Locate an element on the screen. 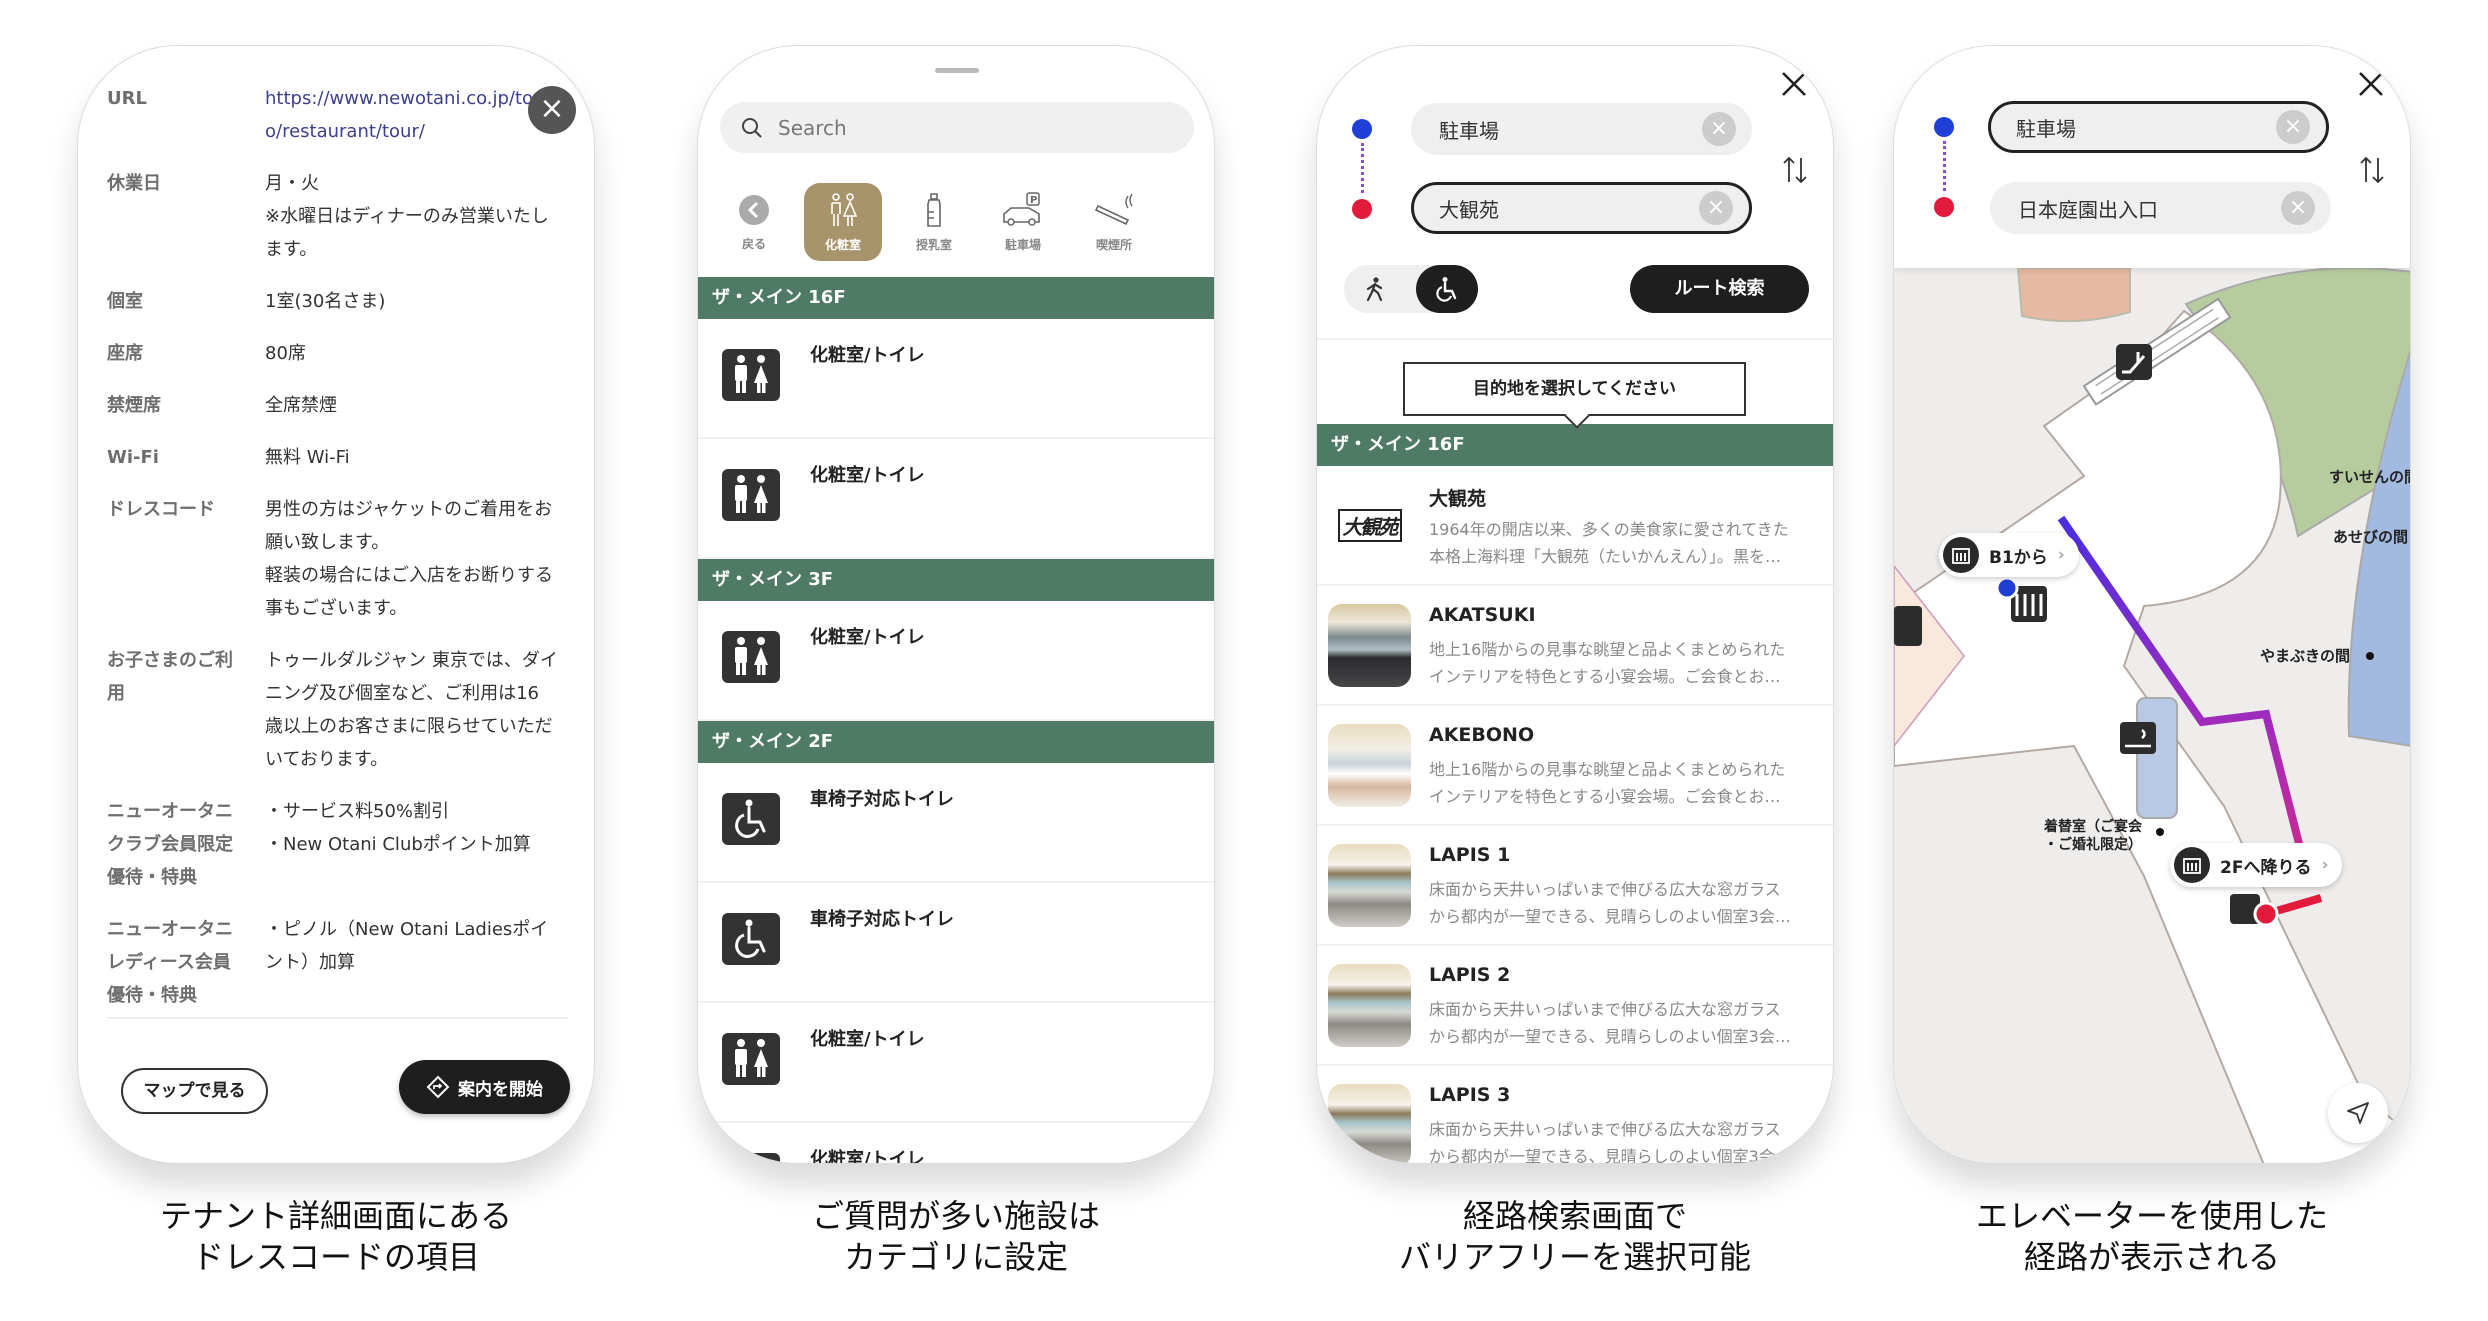 The image size is (2488, 1321). map-label-asebi: あせびの間 is located at coordinates (2370, 536).